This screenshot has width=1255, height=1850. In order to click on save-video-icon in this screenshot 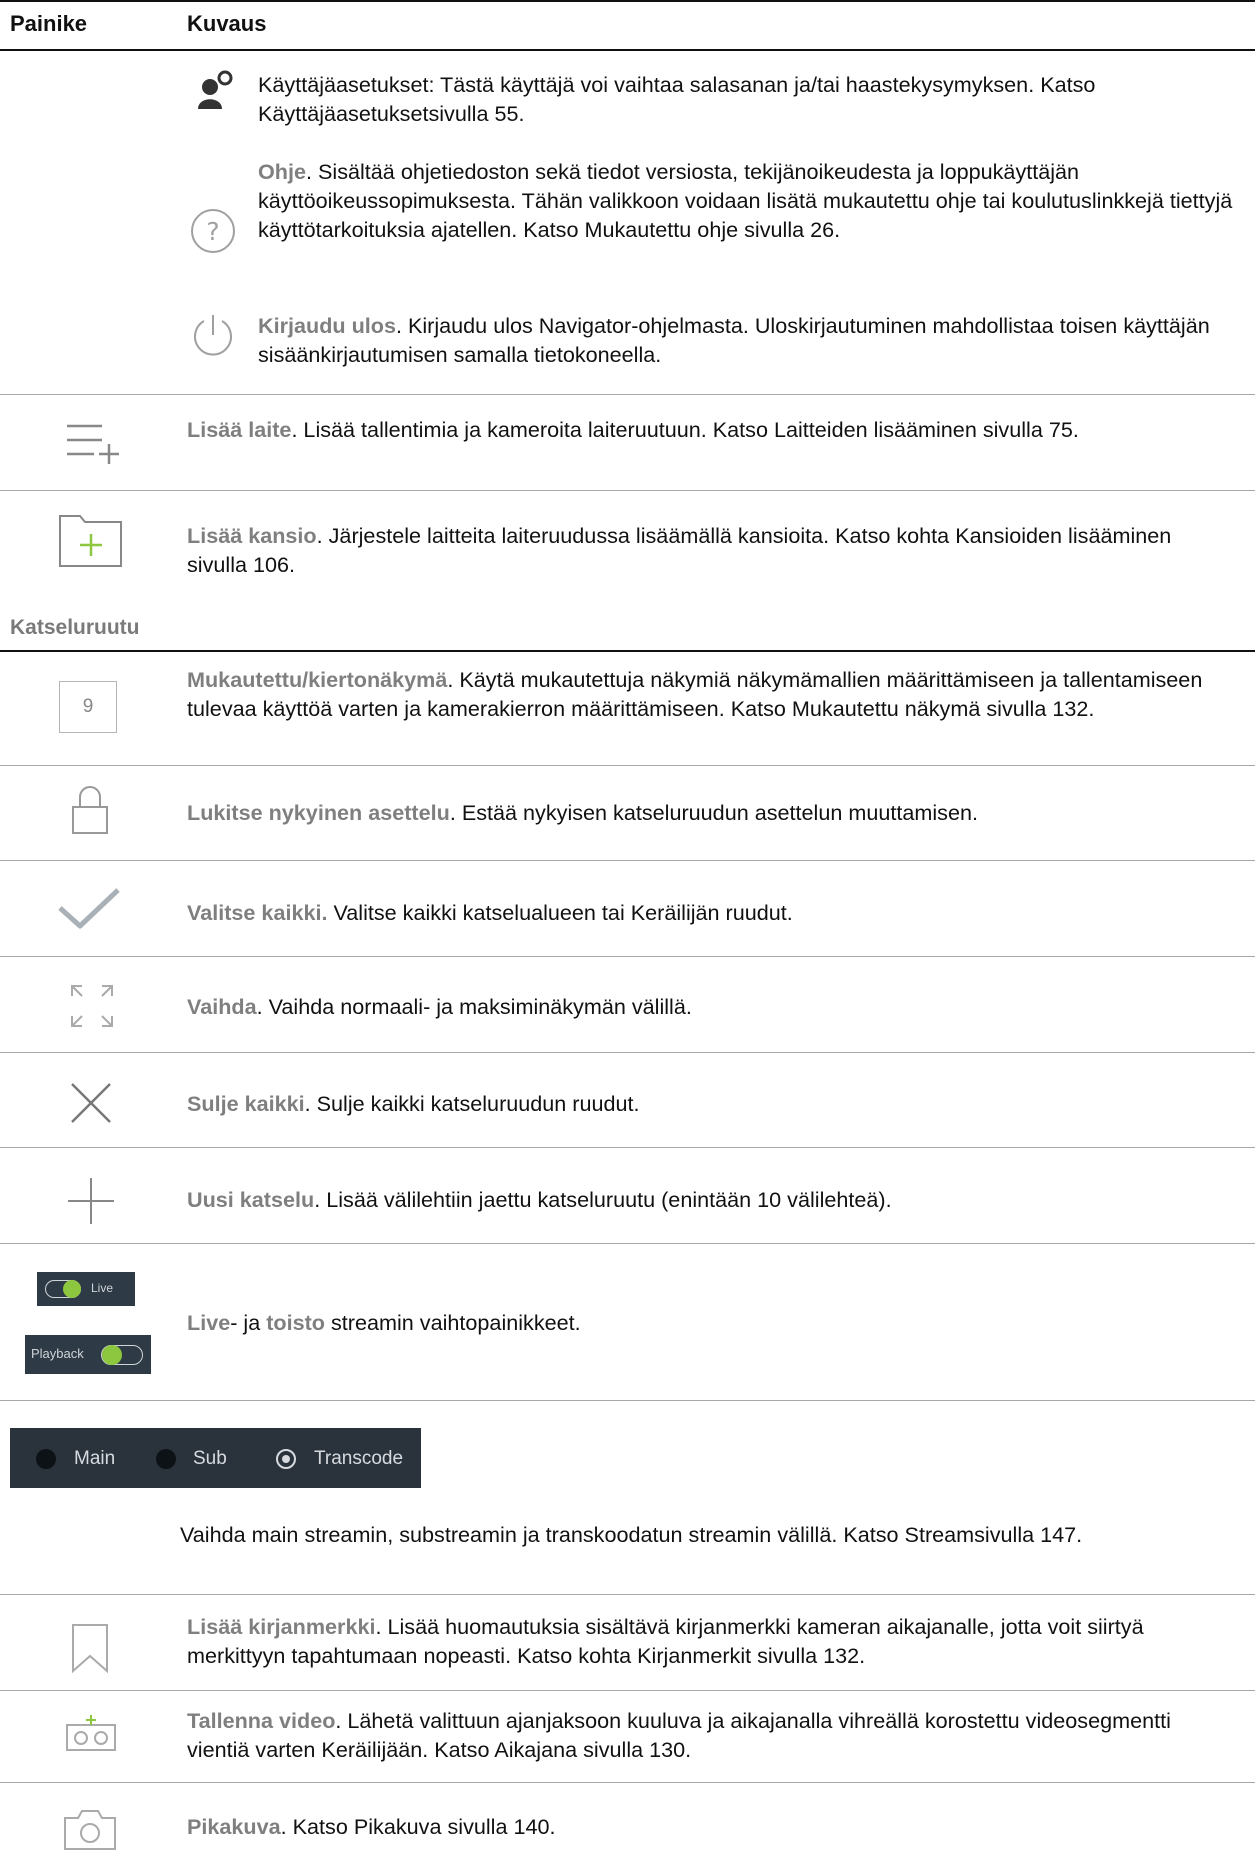, I will do `click(91, 1733)`.